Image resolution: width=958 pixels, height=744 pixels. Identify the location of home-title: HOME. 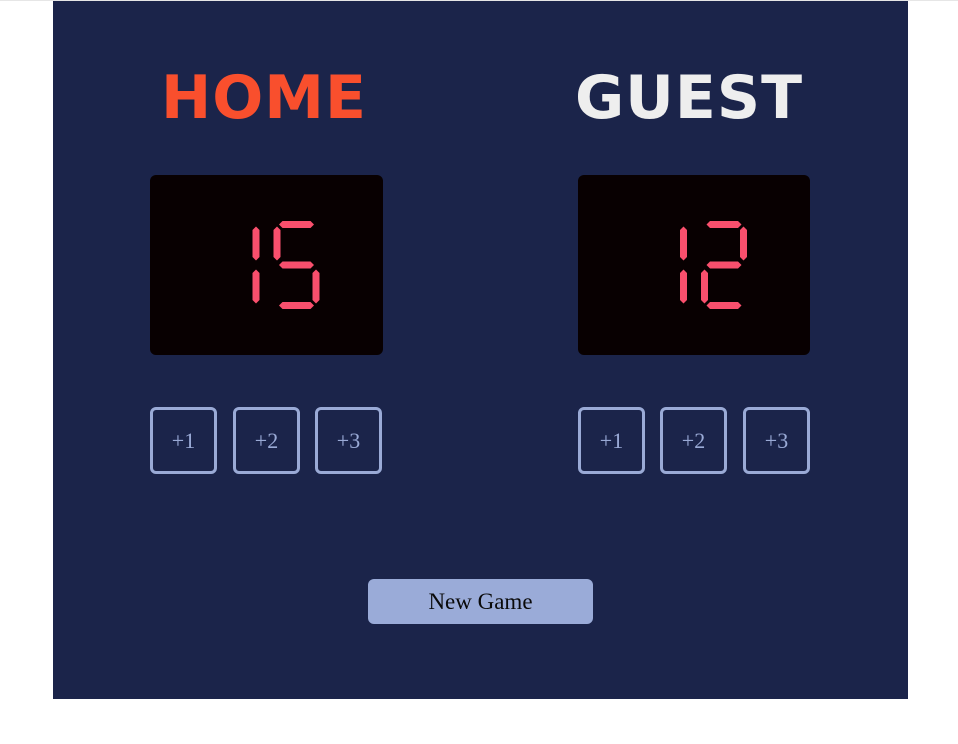
(264, 98).